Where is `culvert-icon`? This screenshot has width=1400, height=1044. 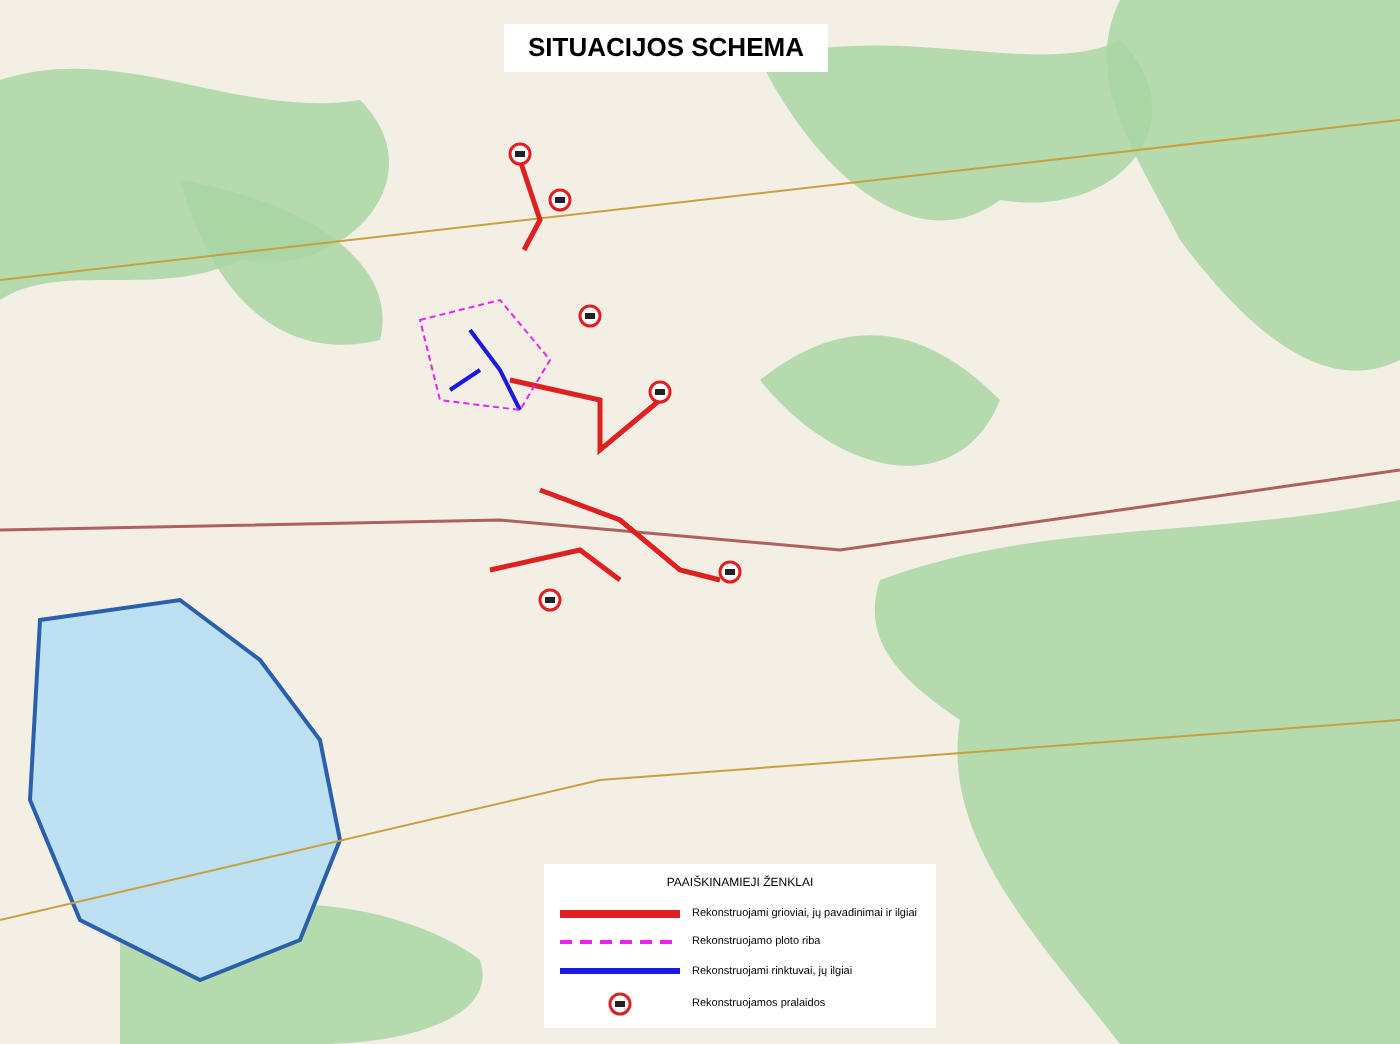
culvert-icon is located at coordinates (620, 1003).